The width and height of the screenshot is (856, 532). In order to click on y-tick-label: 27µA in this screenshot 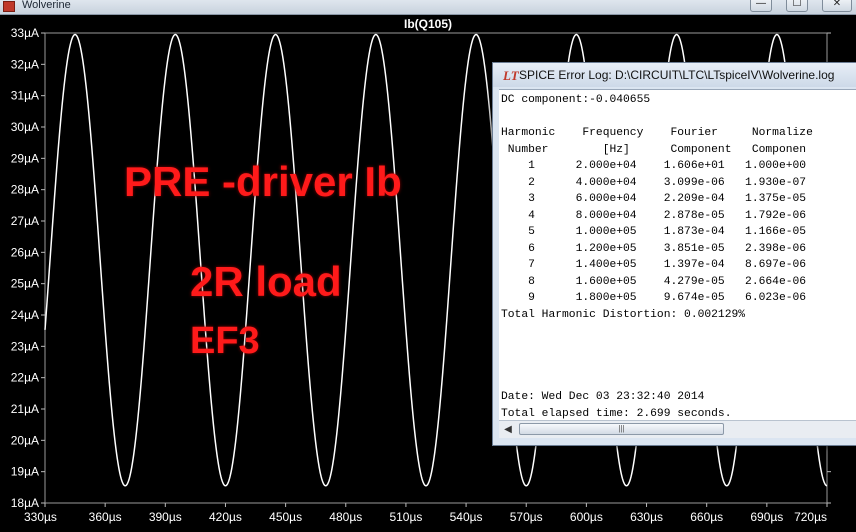, I will do `click(25, 221)`.